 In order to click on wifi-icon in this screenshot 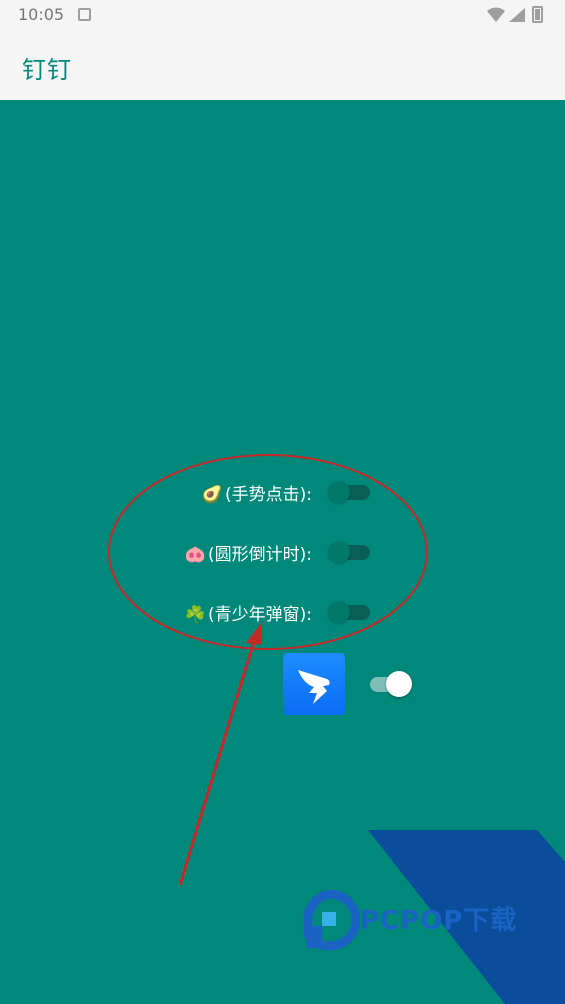, I will do `click(496, 14)`.